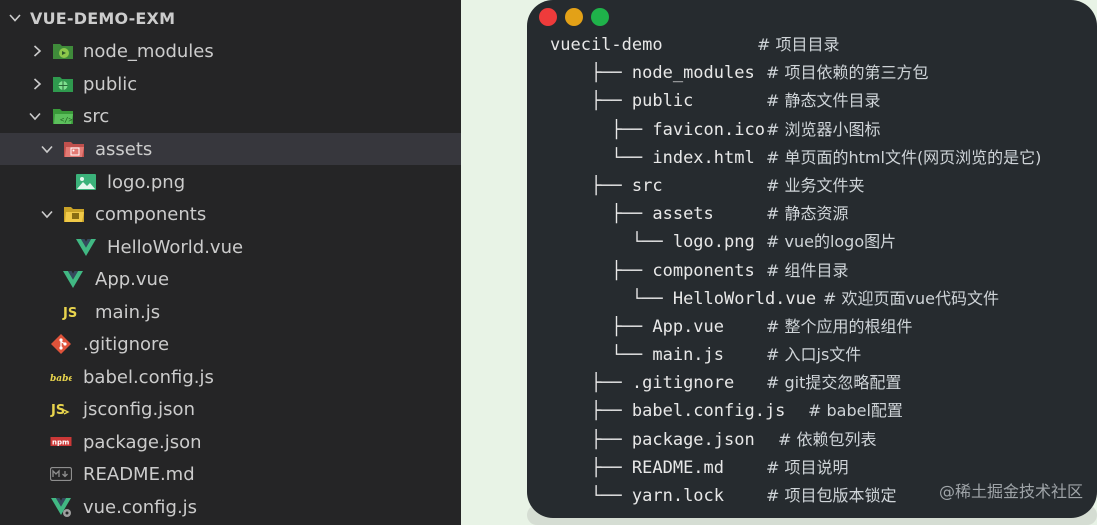 Image resolution: width=1097 pixels, height=525 pixels. What do you see at coordinates (230, 214) in the screenshot?
I see `tree-item-components: components` at bounding box center [230, 214].